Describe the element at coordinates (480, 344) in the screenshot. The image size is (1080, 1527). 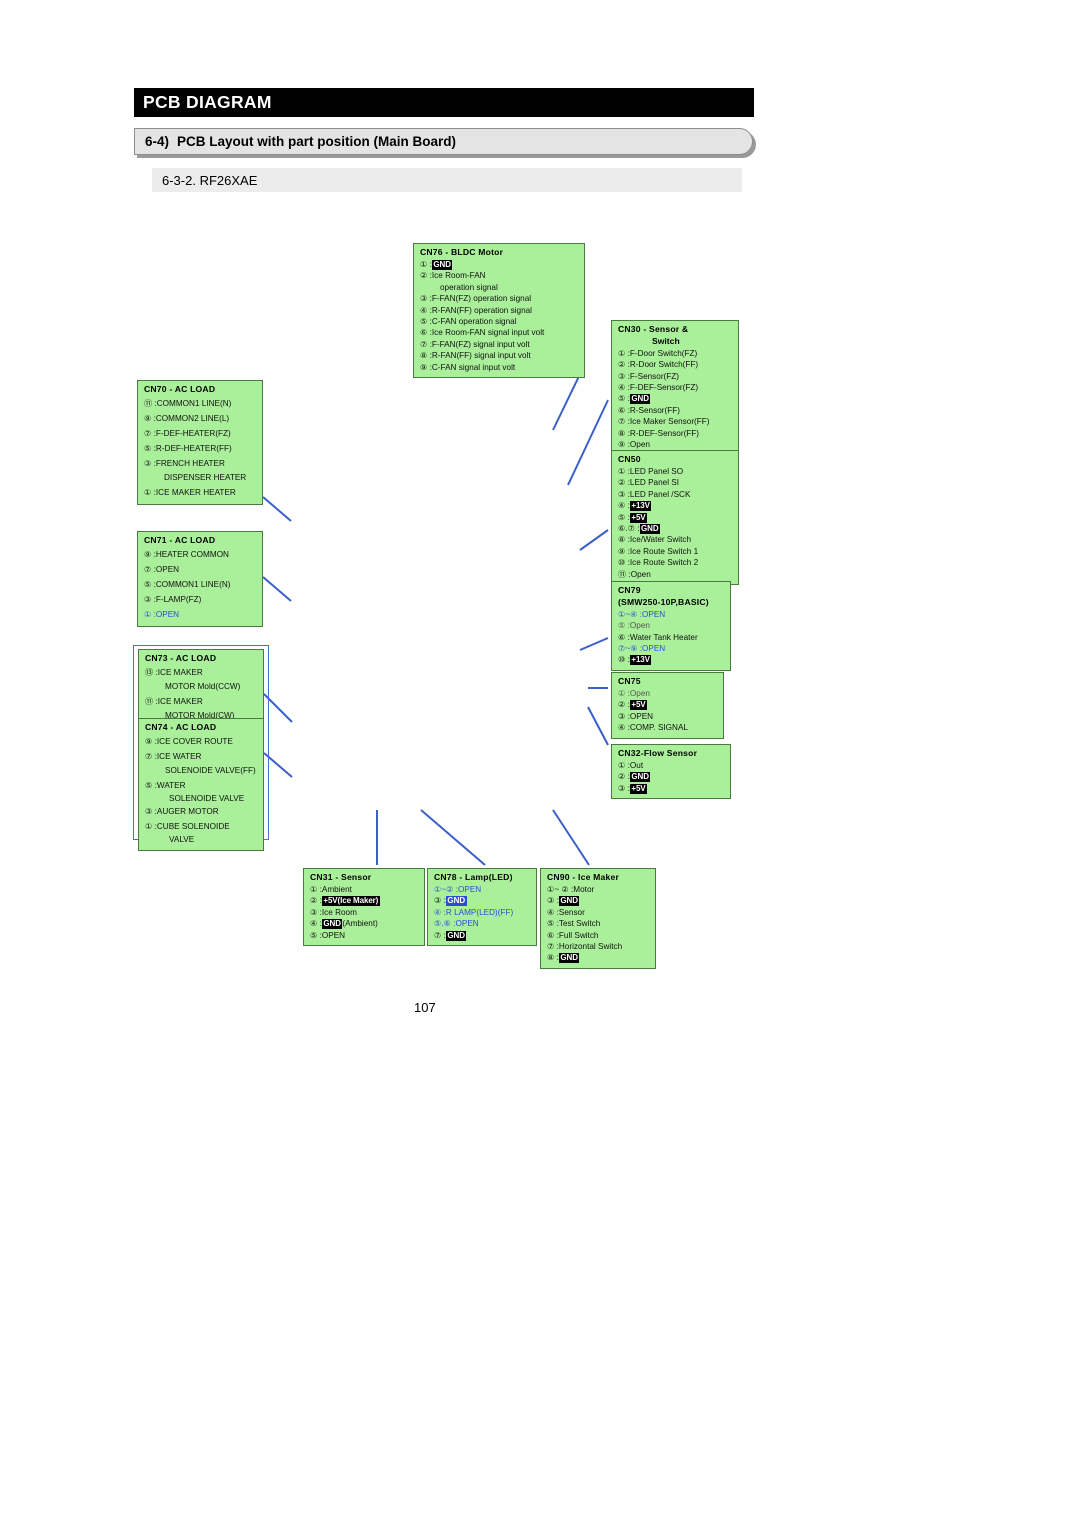
I see `pin-label: F-FAN(FZ) signal input volt` at that location.